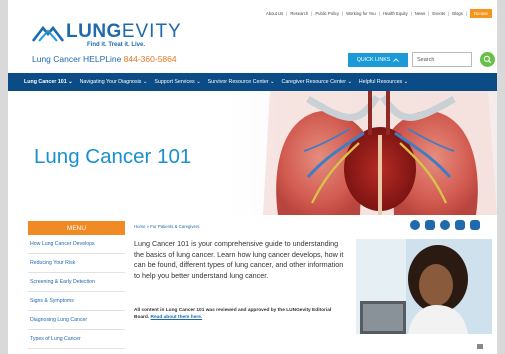  I want to click on social-links, so click(445, 225).